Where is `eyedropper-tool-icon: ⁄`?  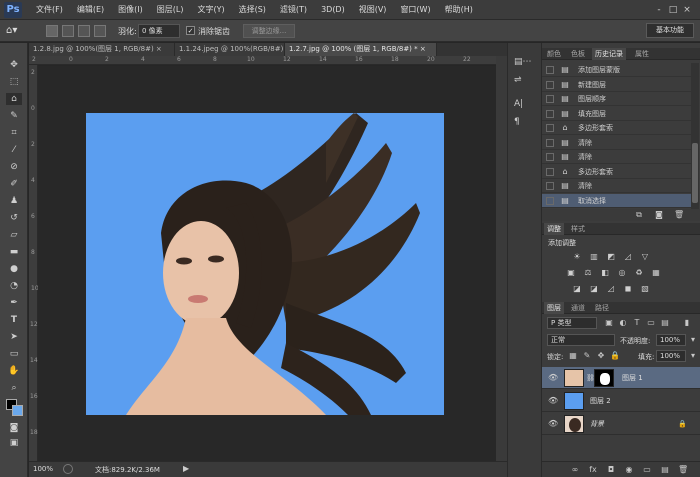
eyedropper-tool-icon: ⁄ is located at coordinates (14, 150).